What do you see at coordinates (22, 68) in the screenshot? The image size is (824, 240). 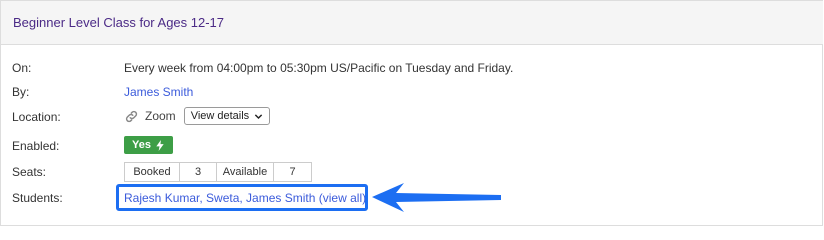 I see `on-label: On:` at bounding box center [22, 68].